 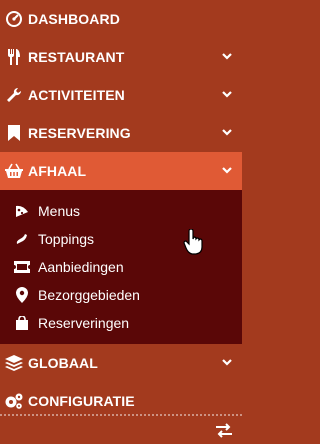 I want to click on menu-item-reservering: RESERVERING, so click(x=121, y=133).